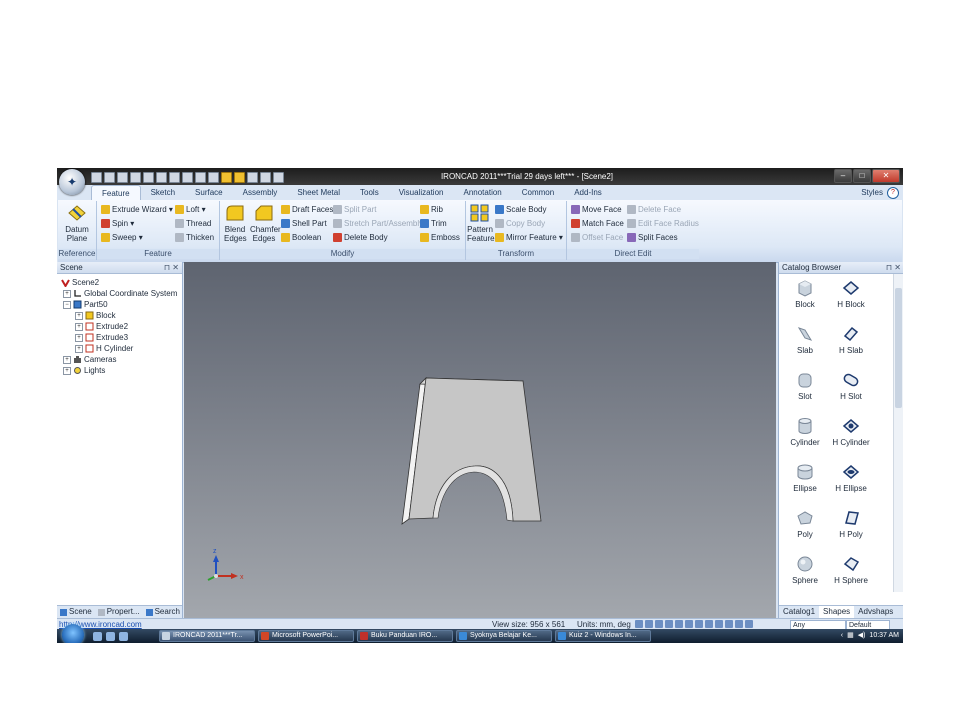 This screenshot has width=960, height=720. What do you see at coordinates (843, 176) in the screenshot?
I see `minimize-button: –` at bounding box center [843, 176].